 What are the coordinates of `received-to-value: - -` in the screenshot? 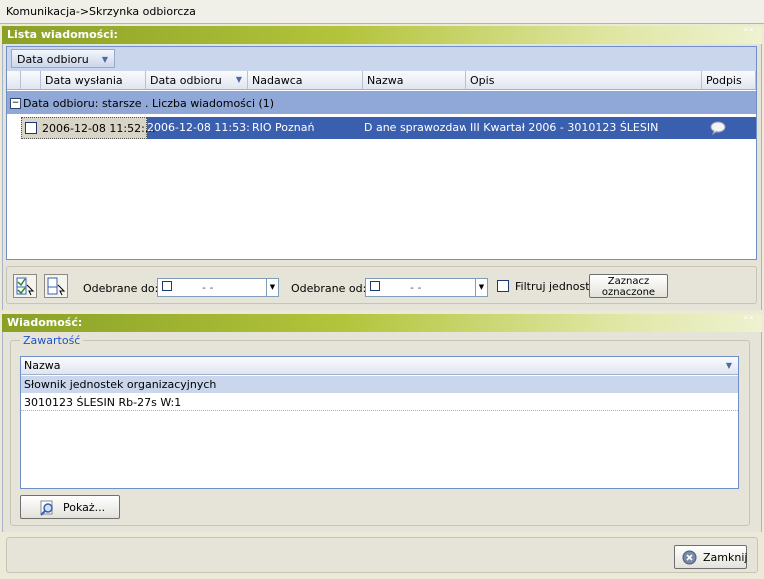 It's located at (208, 287).